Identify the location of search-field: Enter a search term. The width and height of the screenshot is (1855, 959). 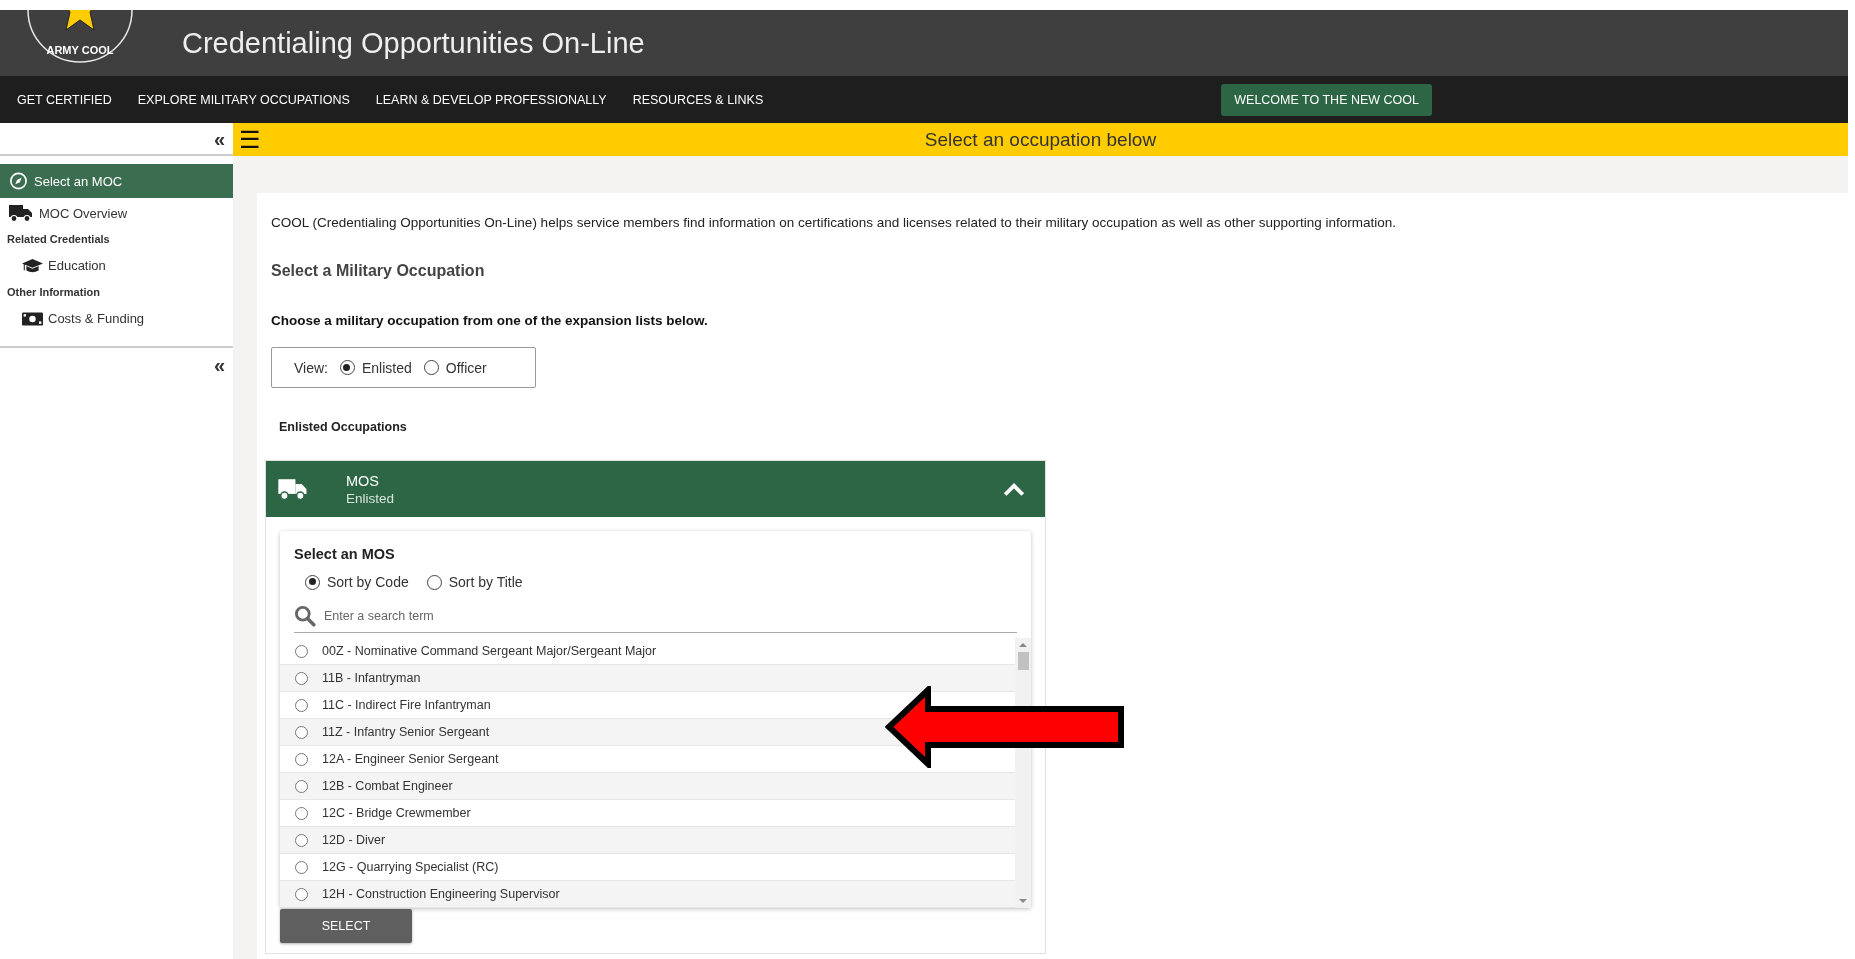
(669, 616).